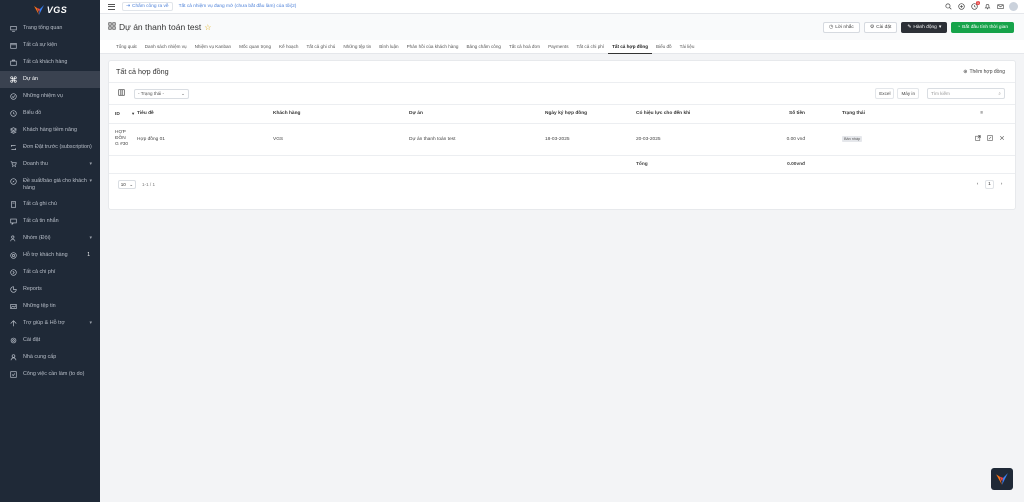  Describe the element at coordinates (591, 47) in the screenshot. I see `tab-12: Tất cả chi phí` at that location.